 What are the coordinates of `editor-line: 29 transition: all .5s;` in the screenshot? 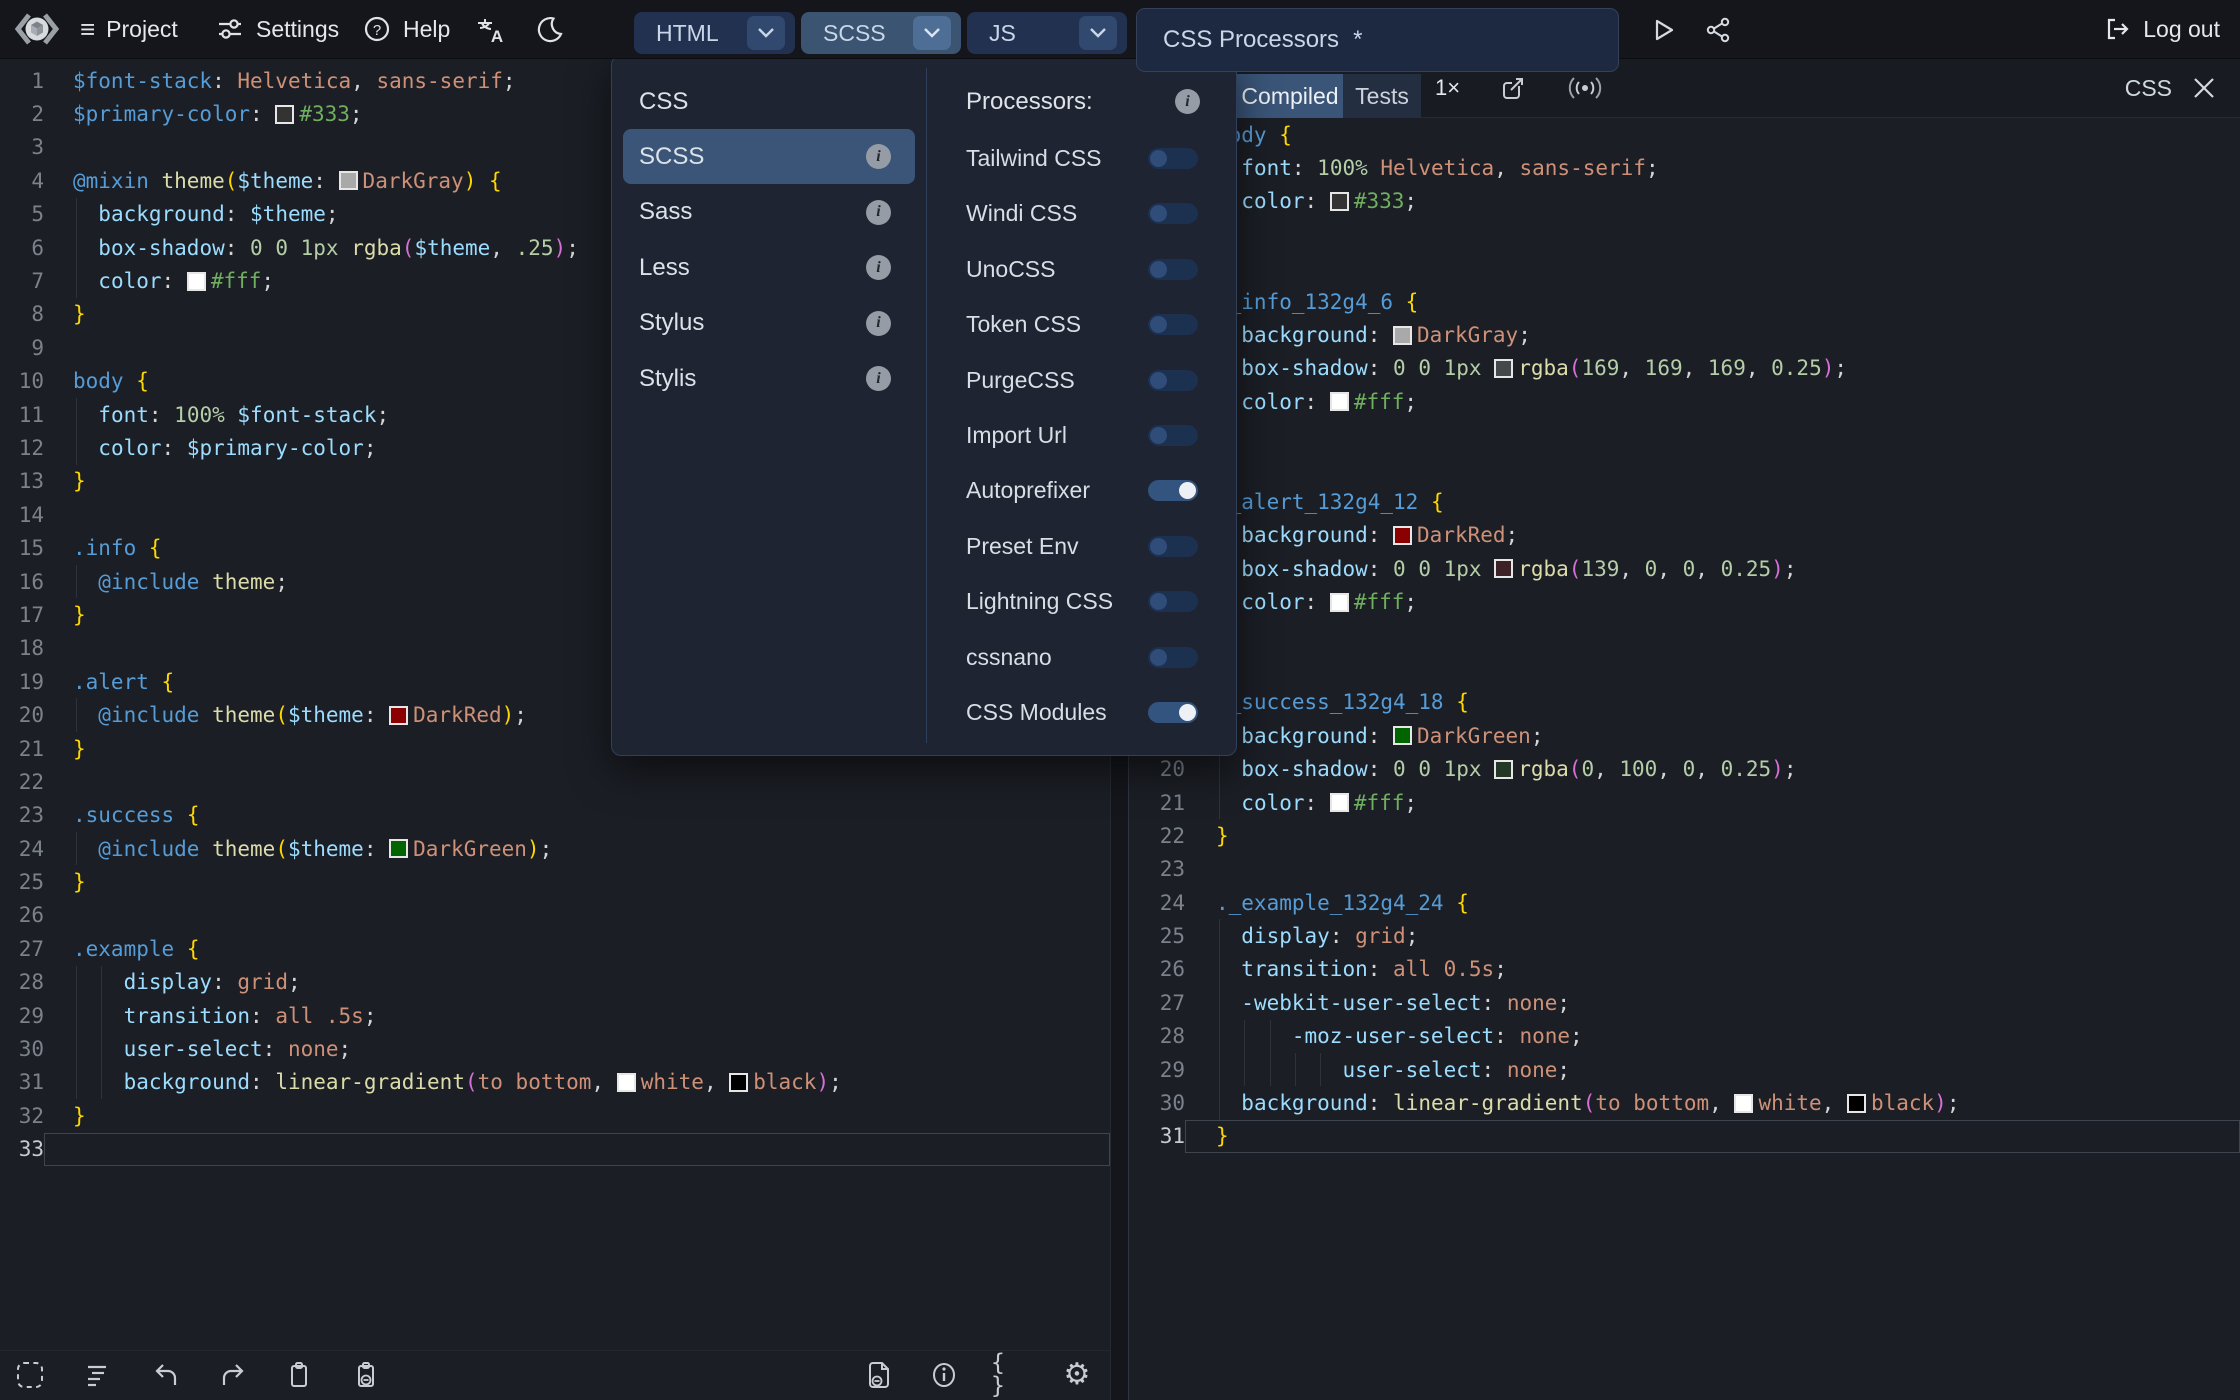 It's located at (555, 1015).